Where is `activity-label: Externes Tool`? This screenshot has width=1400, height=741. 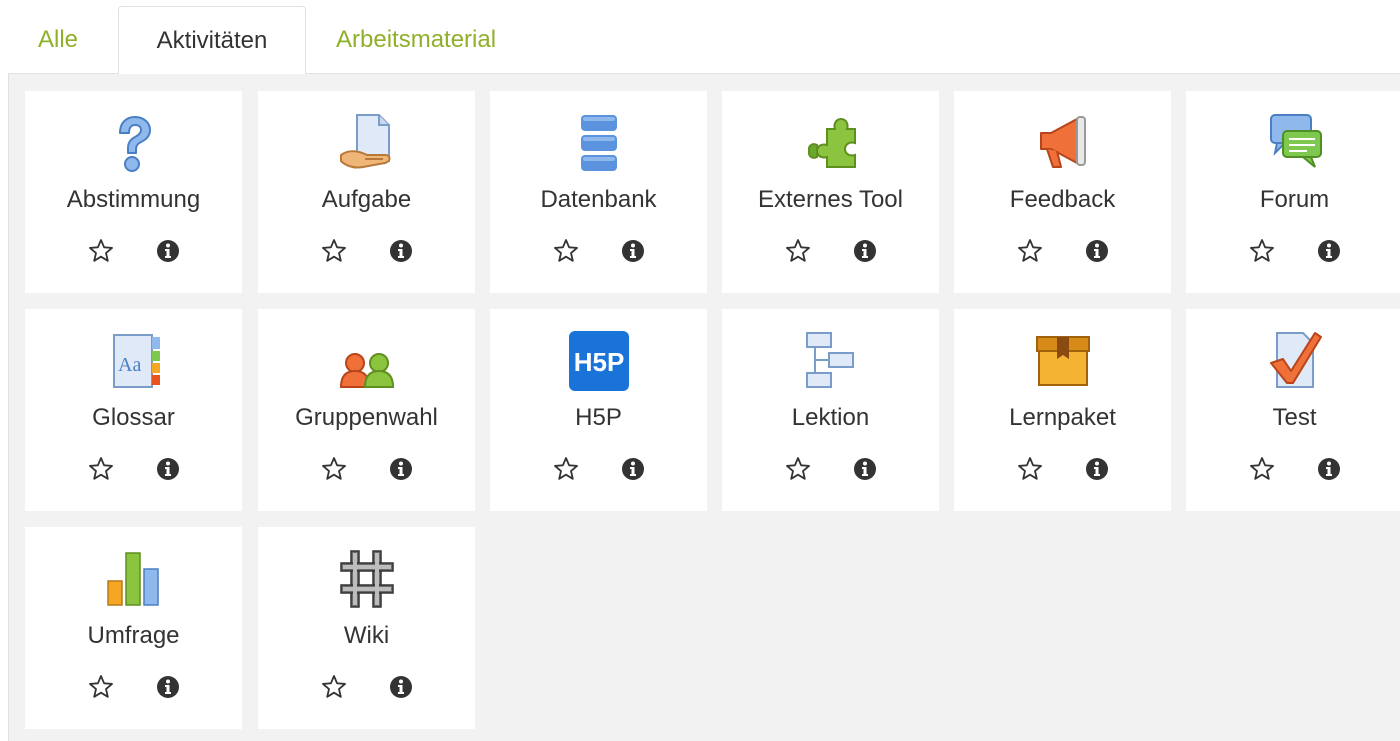
activity-label: Externes Tool is located at coordinates (830, 199).